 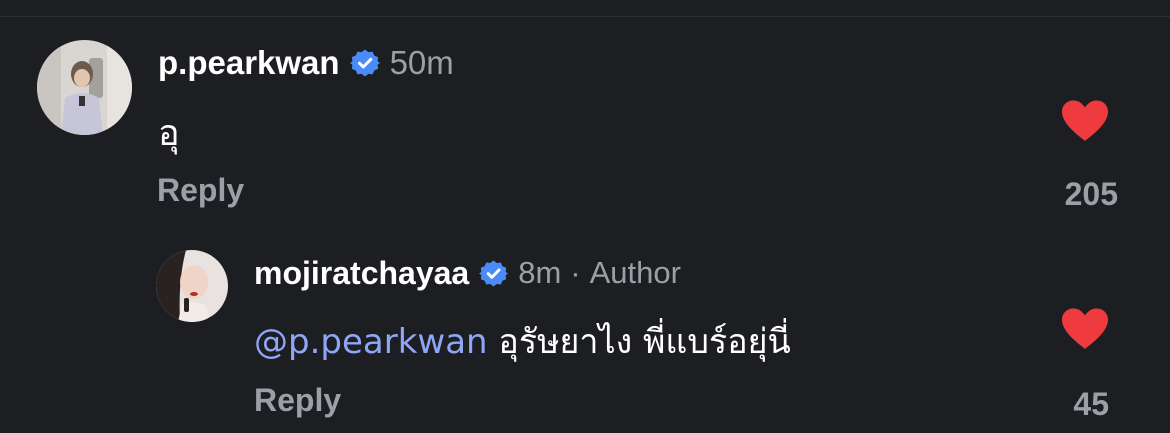 What do you see at coordinates (421, 62) in the screenshot?
I see `timestamp: 50m` at bounding box center [421, 62].